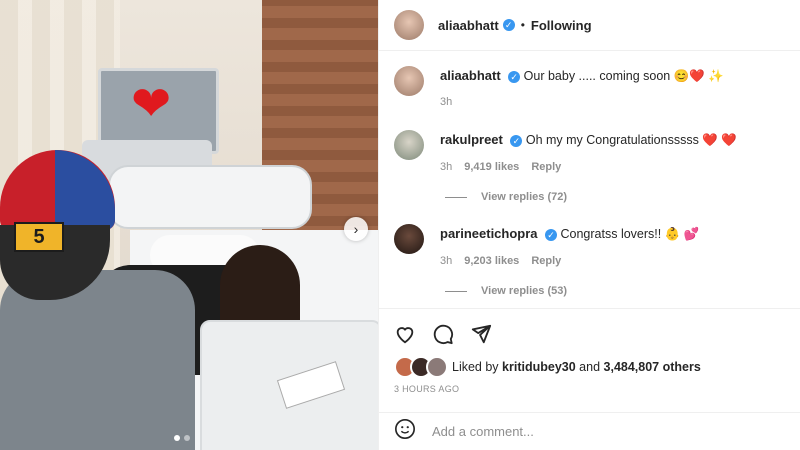 The image size is (800, 450). What do you see at coordinates (611, 234) in the screenshot?
I see `comment-text: Congratss lovers!!` at bounding box center [611, 234].